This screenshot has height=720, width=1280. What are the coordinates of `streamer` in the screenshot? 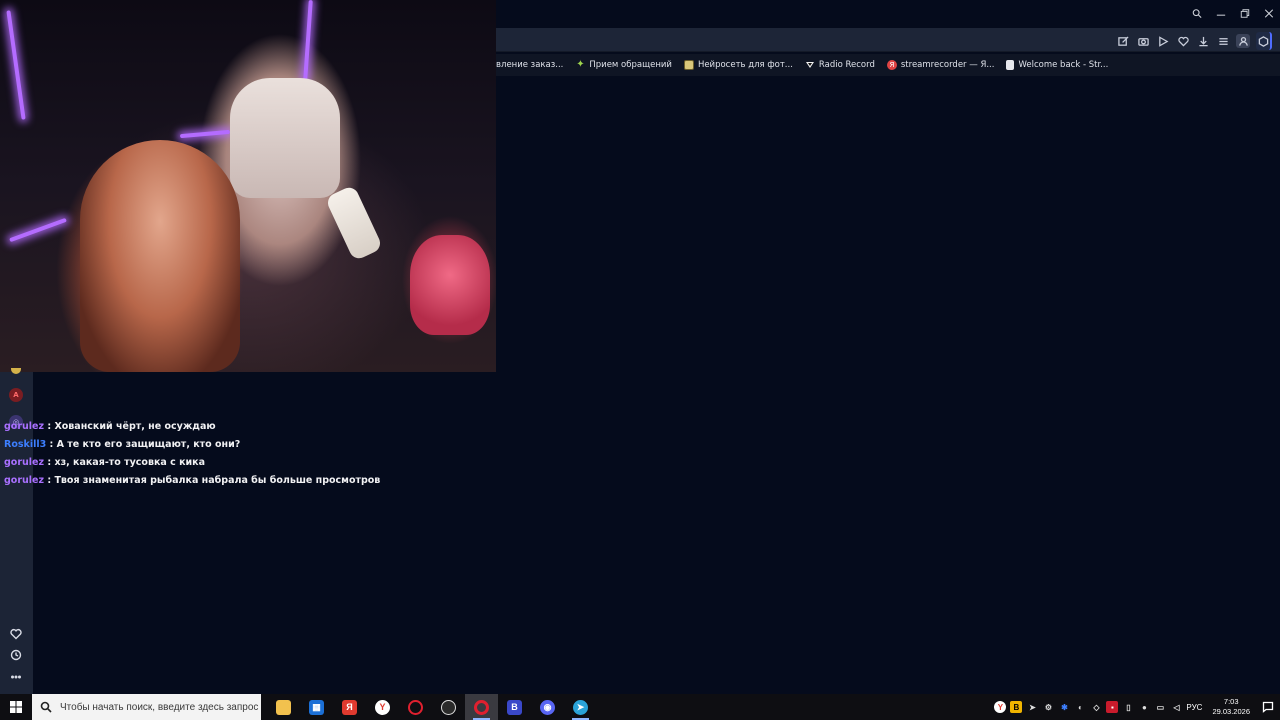 It's located at (160, 256).